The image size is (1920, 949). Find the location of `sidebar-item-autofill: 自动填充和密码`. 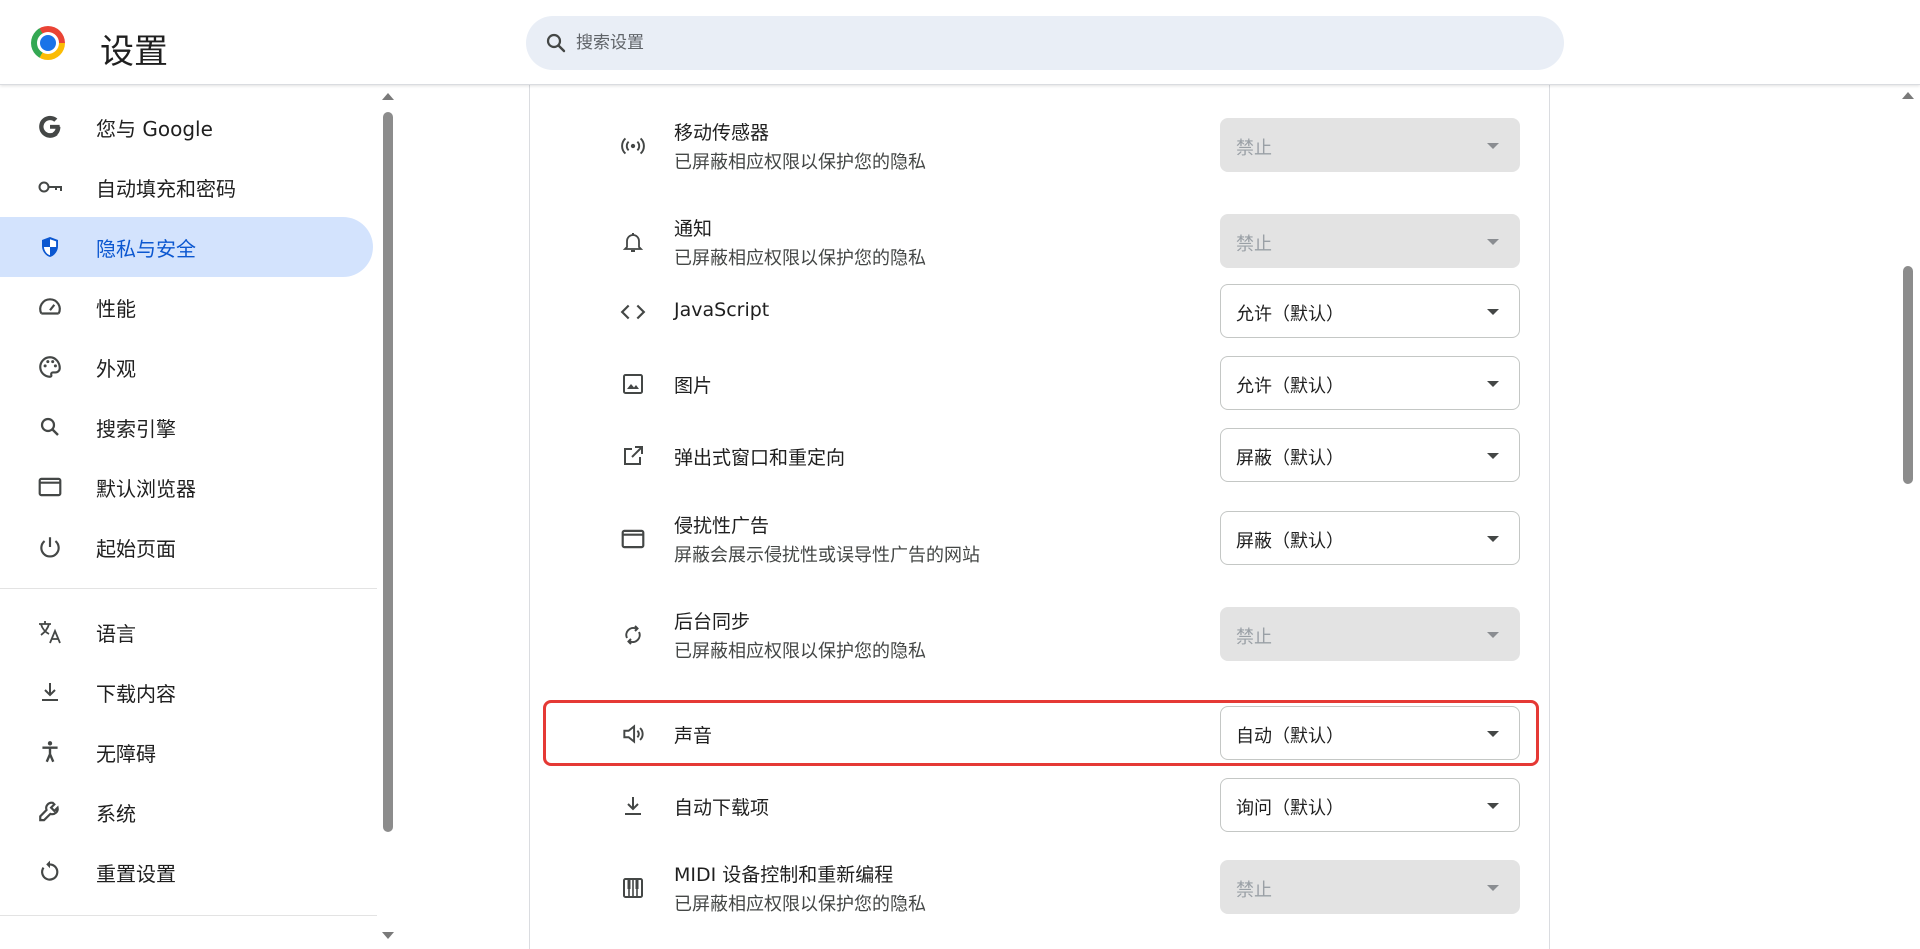

sidebar-item-autofill: 自动填充和密码 is located at coordinates (186, 187).